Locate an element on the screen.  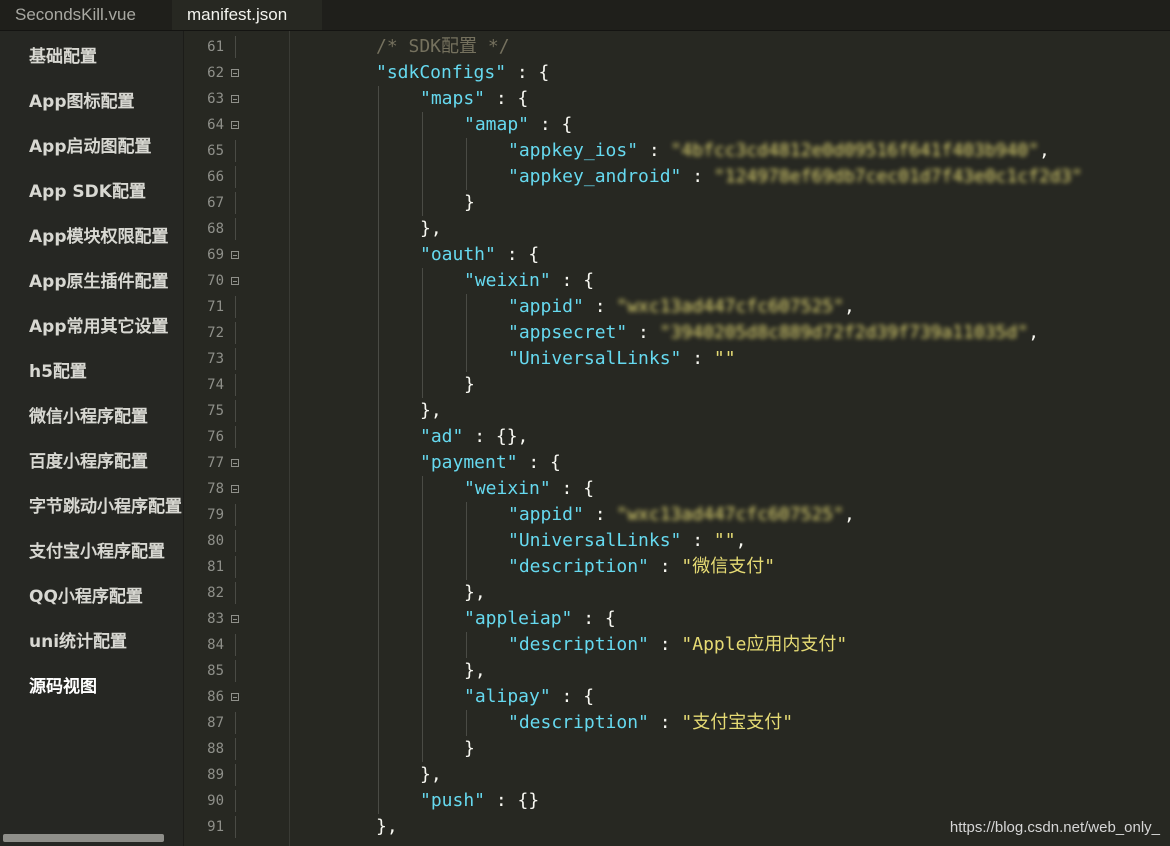
line-number: 65 is located at coordinates (215, 151).